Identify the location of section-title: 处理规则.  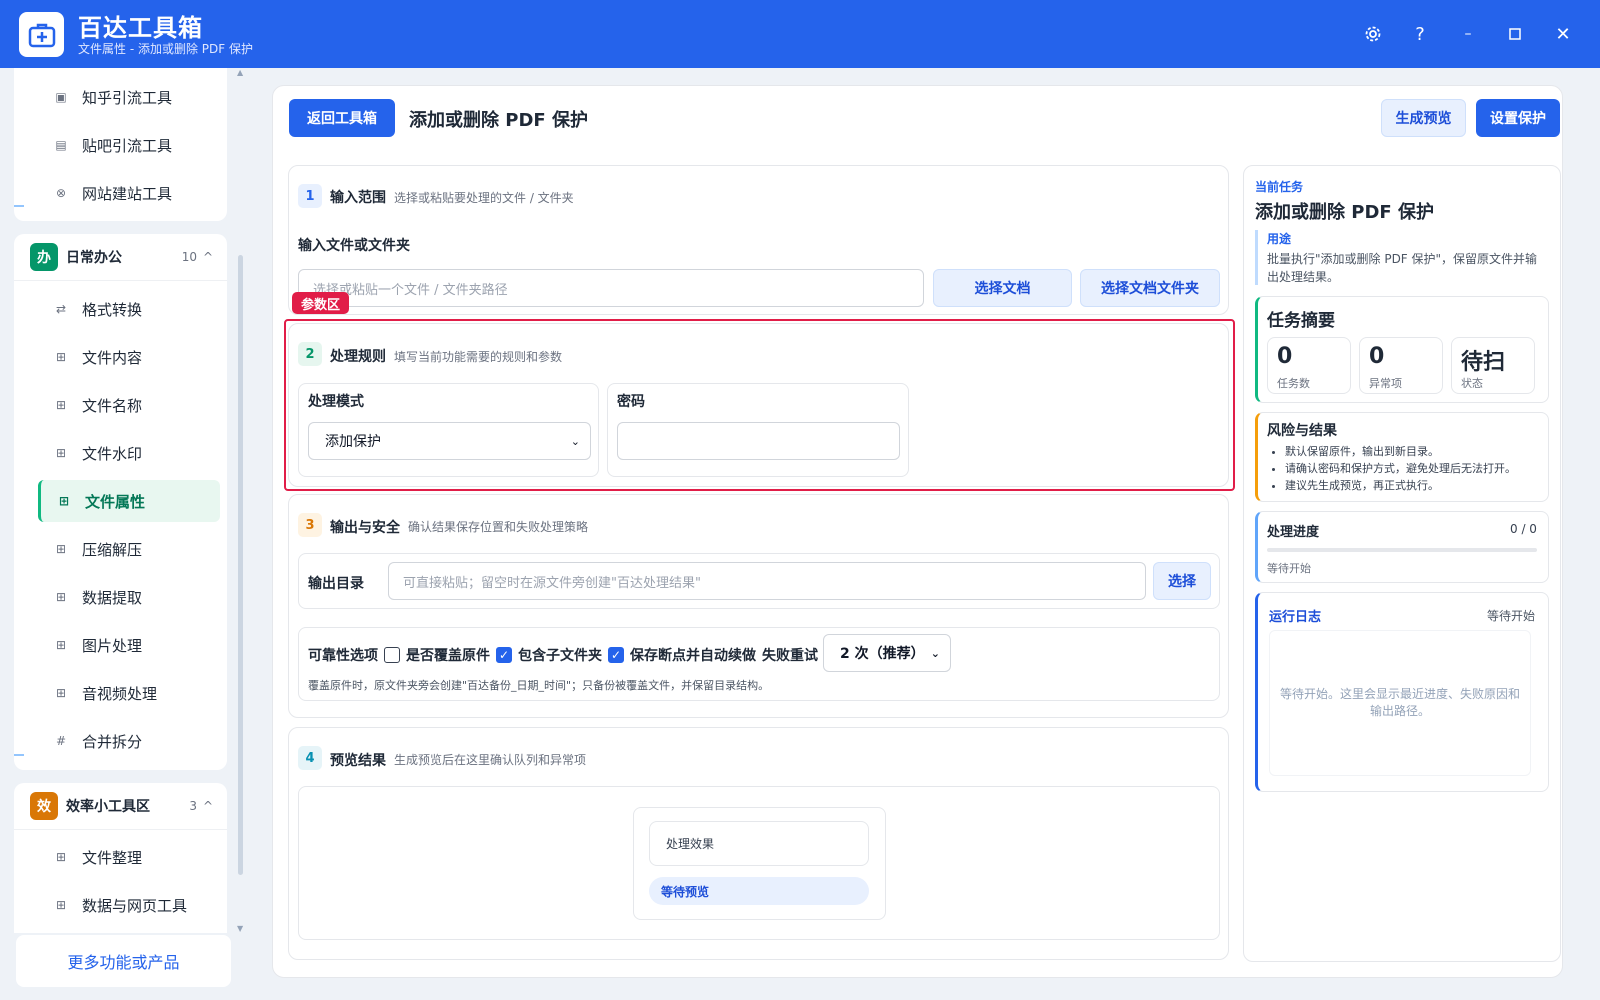
(358, 357).